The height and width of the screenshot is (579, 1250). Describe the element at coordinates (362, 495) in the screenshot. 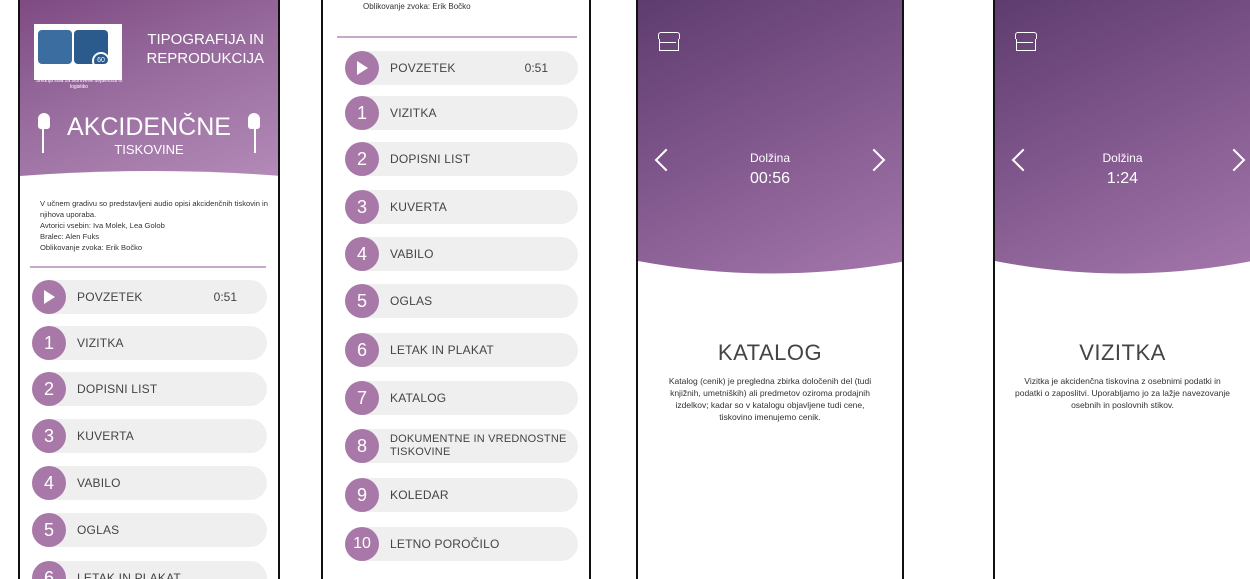

I see `item-number-badge: 9` at that location.